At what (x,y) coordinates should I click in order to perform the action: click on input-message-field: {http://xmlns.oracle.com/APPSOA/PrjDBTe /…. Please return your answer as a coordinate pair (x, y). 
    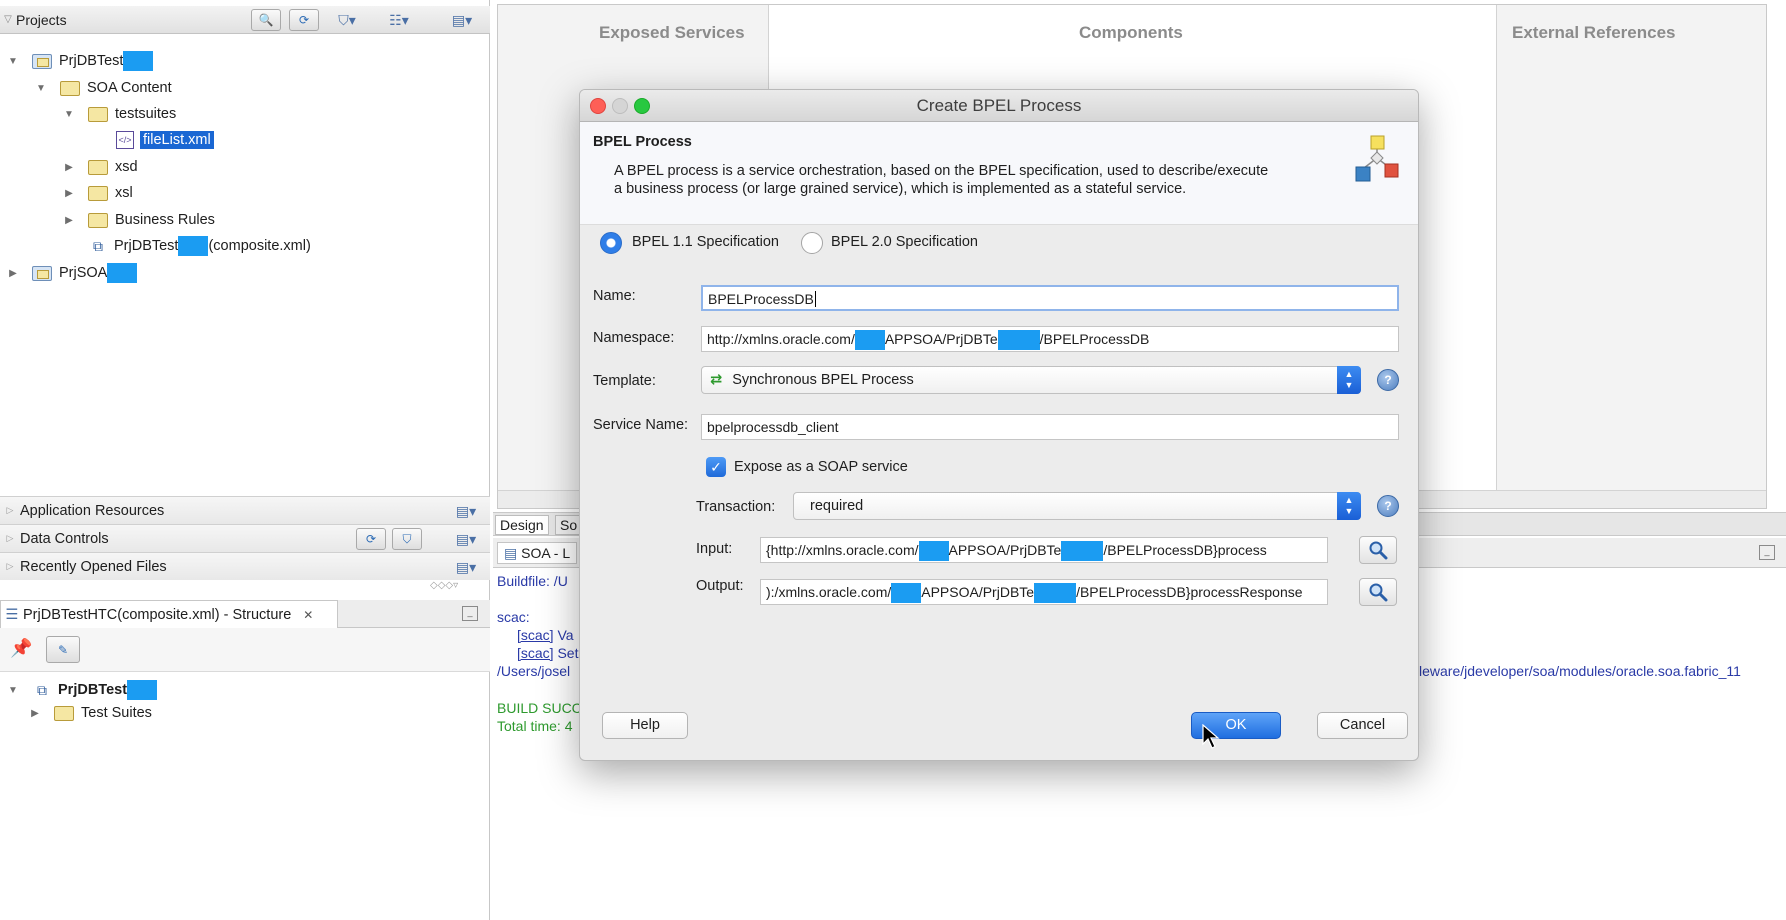
    Looking at the image, I should click on (1044, 550).